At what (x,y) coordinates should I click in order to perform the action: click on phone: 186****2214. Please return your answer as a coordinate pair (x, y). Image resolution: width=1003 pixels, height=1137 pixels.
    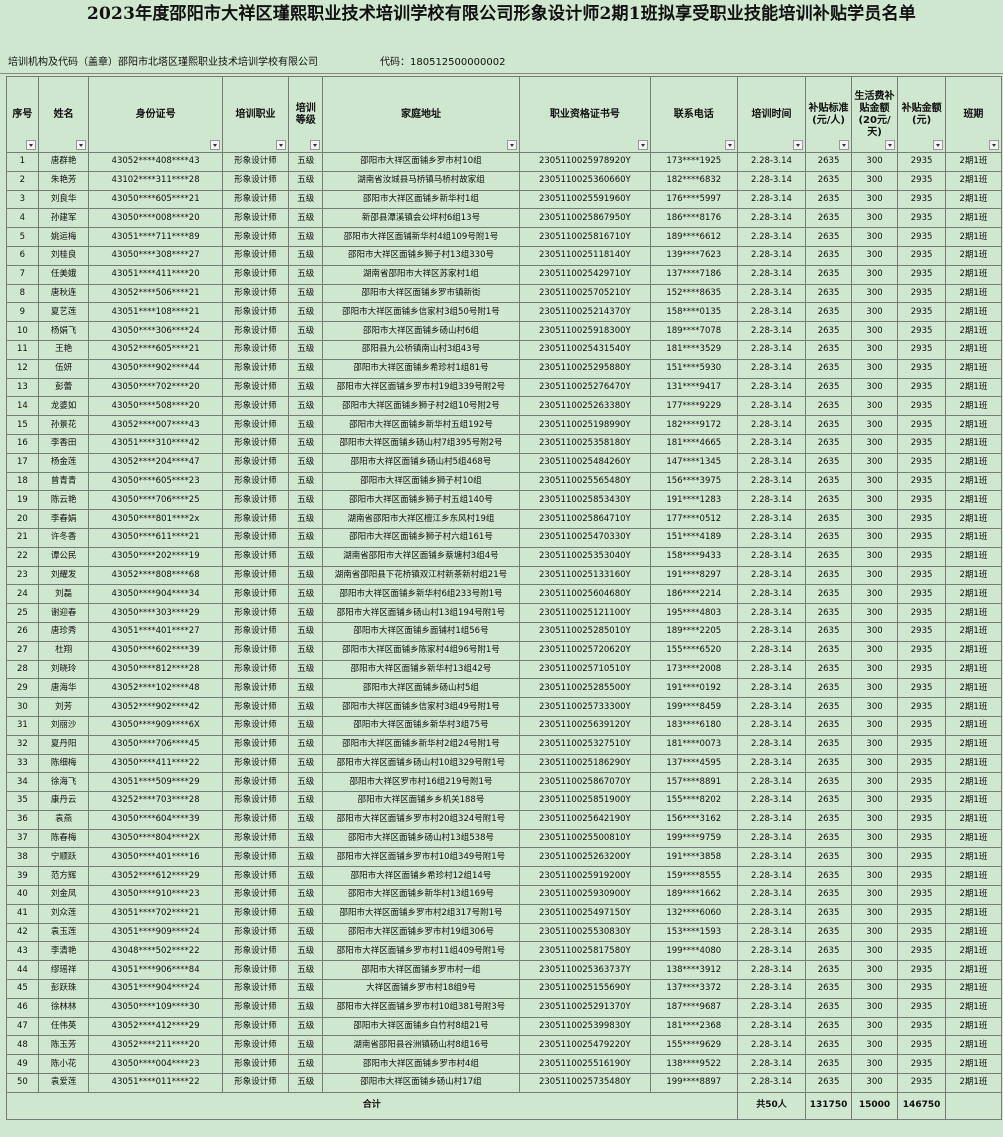
    Looking at the image, I should click on (693, 594).